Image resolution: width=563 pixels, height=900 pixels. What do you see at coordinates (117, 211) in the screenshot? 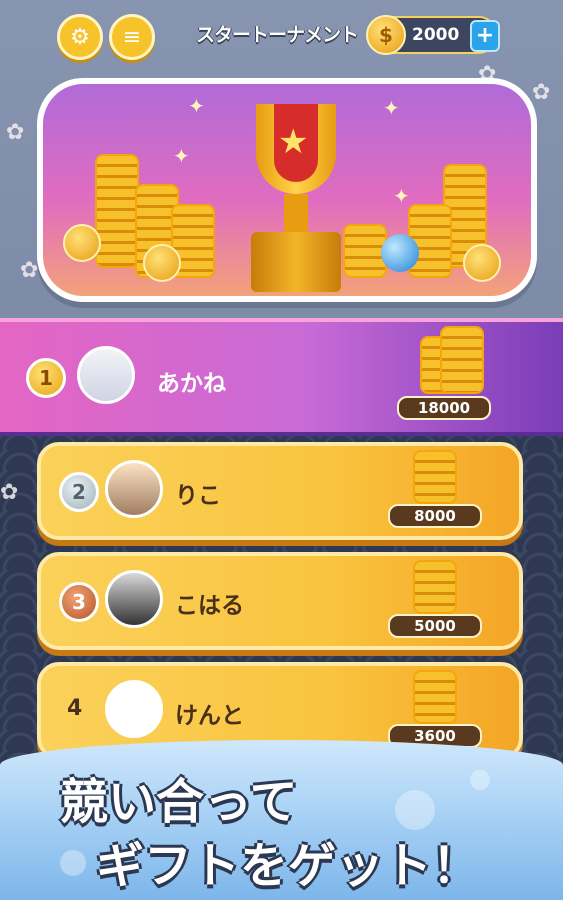
I see `coin-stack` at bounding box center [117, 211].